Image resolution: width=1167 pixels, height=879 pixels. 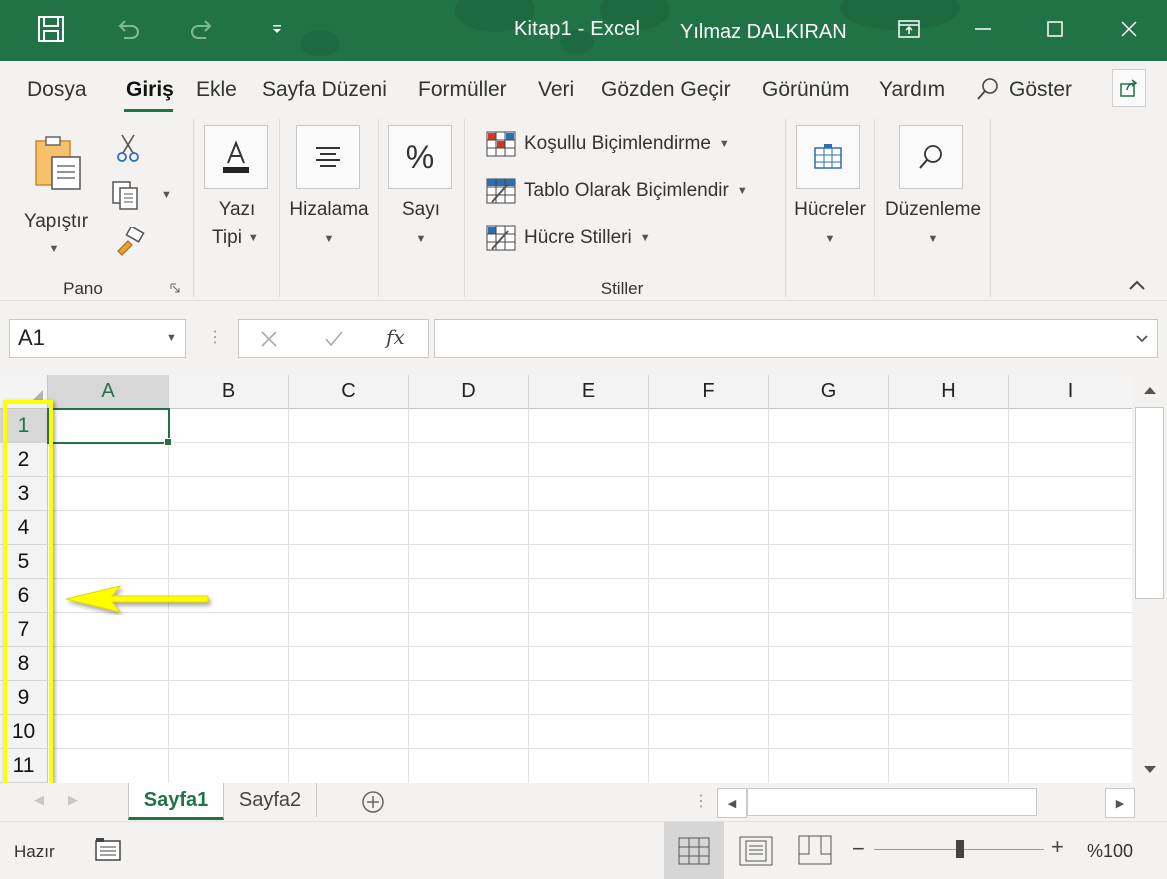 What do you see at coordinates (501, 144) in the screenshot?
I see `conditional-formatting-icon` at bounding box center [501, 144].